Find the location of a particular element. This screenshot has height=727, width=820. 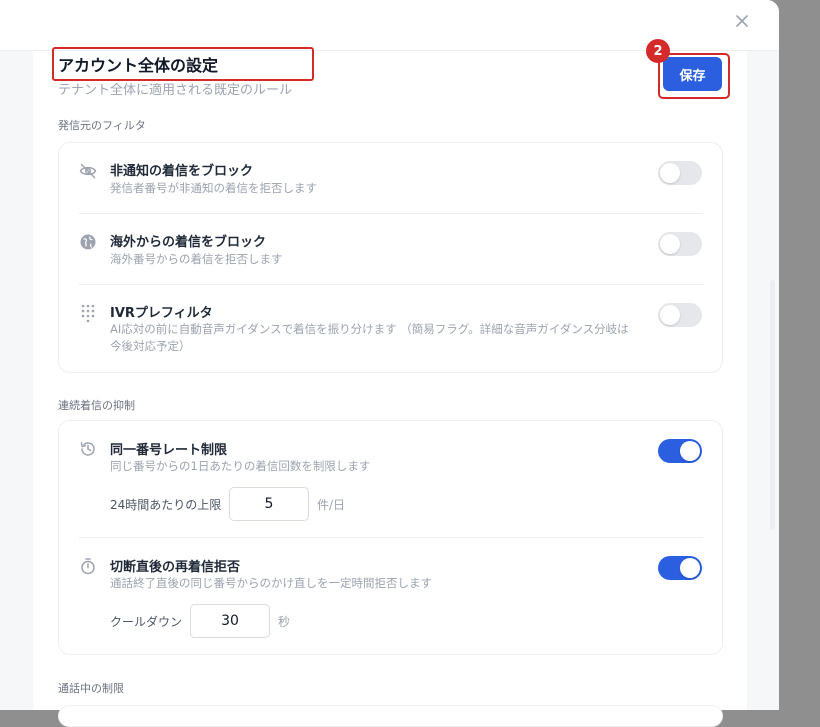

section-label-repeat-suppression: 連続着信の抑制 is located at coordinates (96, 405).